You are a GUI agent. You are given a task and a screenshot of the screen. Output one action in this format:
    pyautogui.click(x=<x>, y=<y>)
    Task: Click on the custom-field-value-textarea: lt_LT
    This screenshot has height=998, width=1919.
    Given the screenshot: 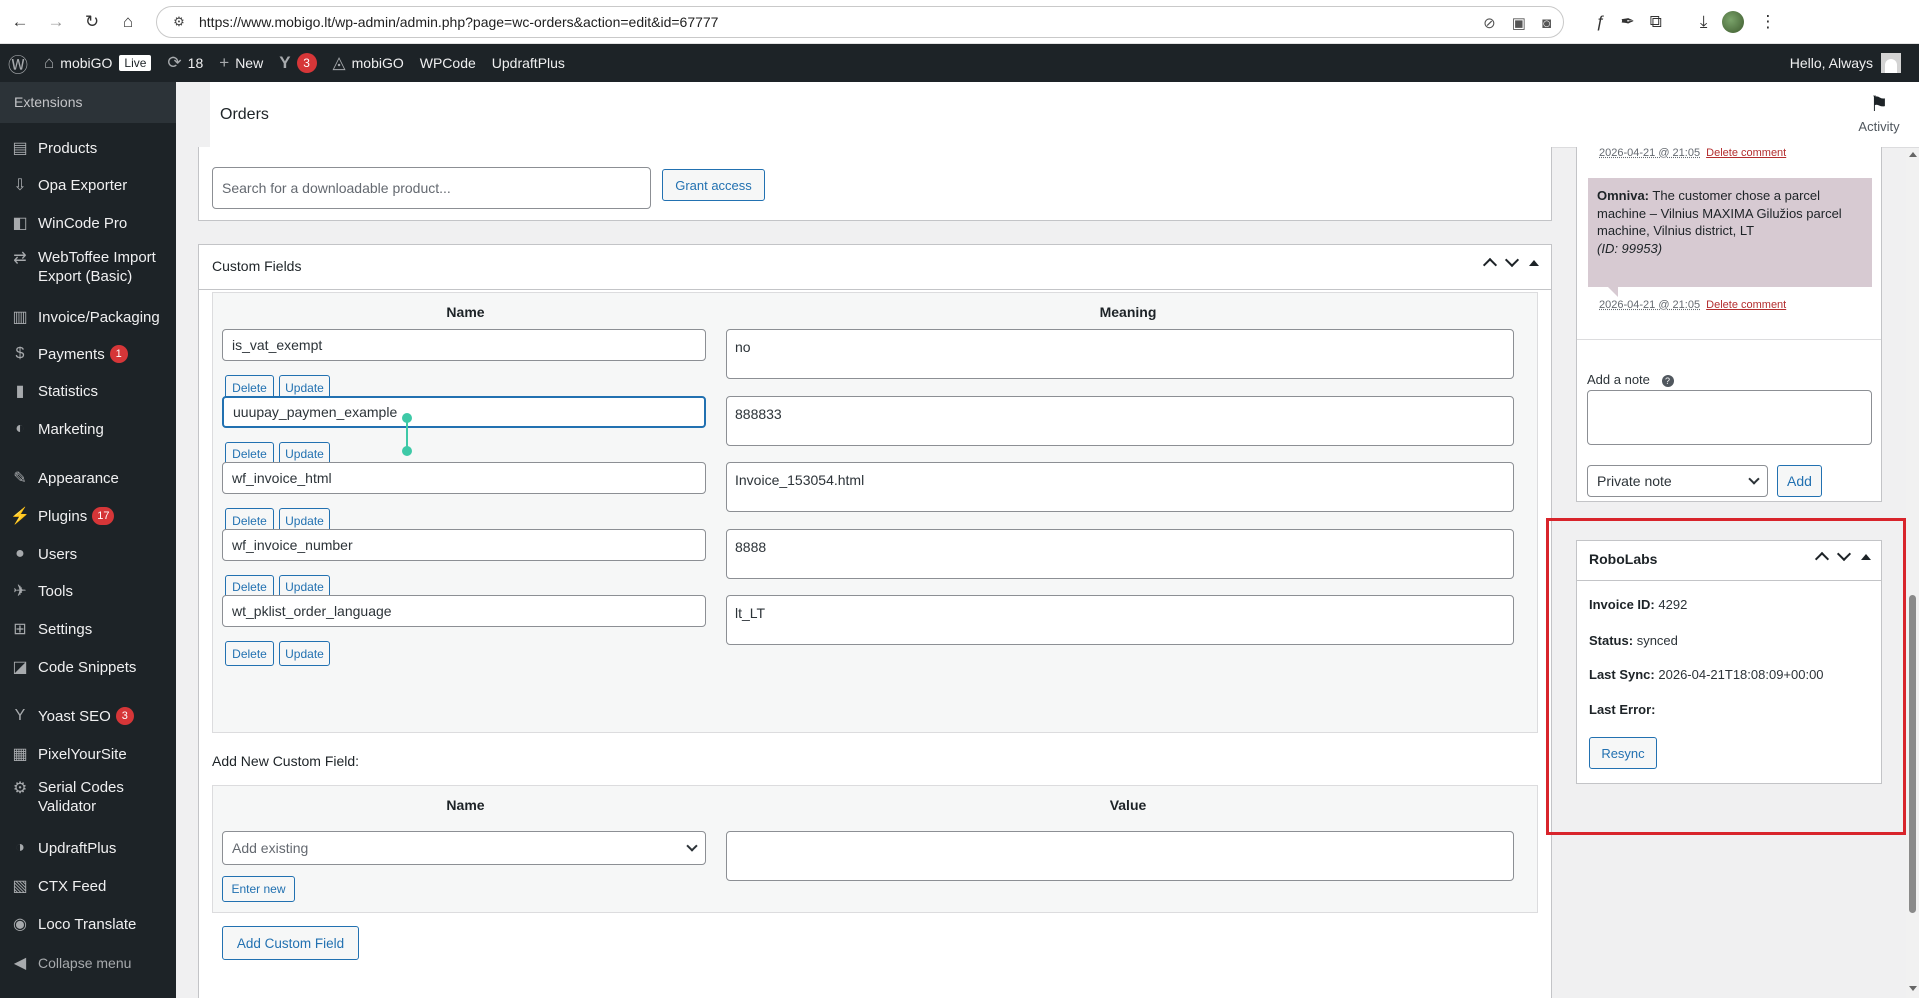 What is the action you would take?
    pyautogui.click(x=1120, y=620)
    